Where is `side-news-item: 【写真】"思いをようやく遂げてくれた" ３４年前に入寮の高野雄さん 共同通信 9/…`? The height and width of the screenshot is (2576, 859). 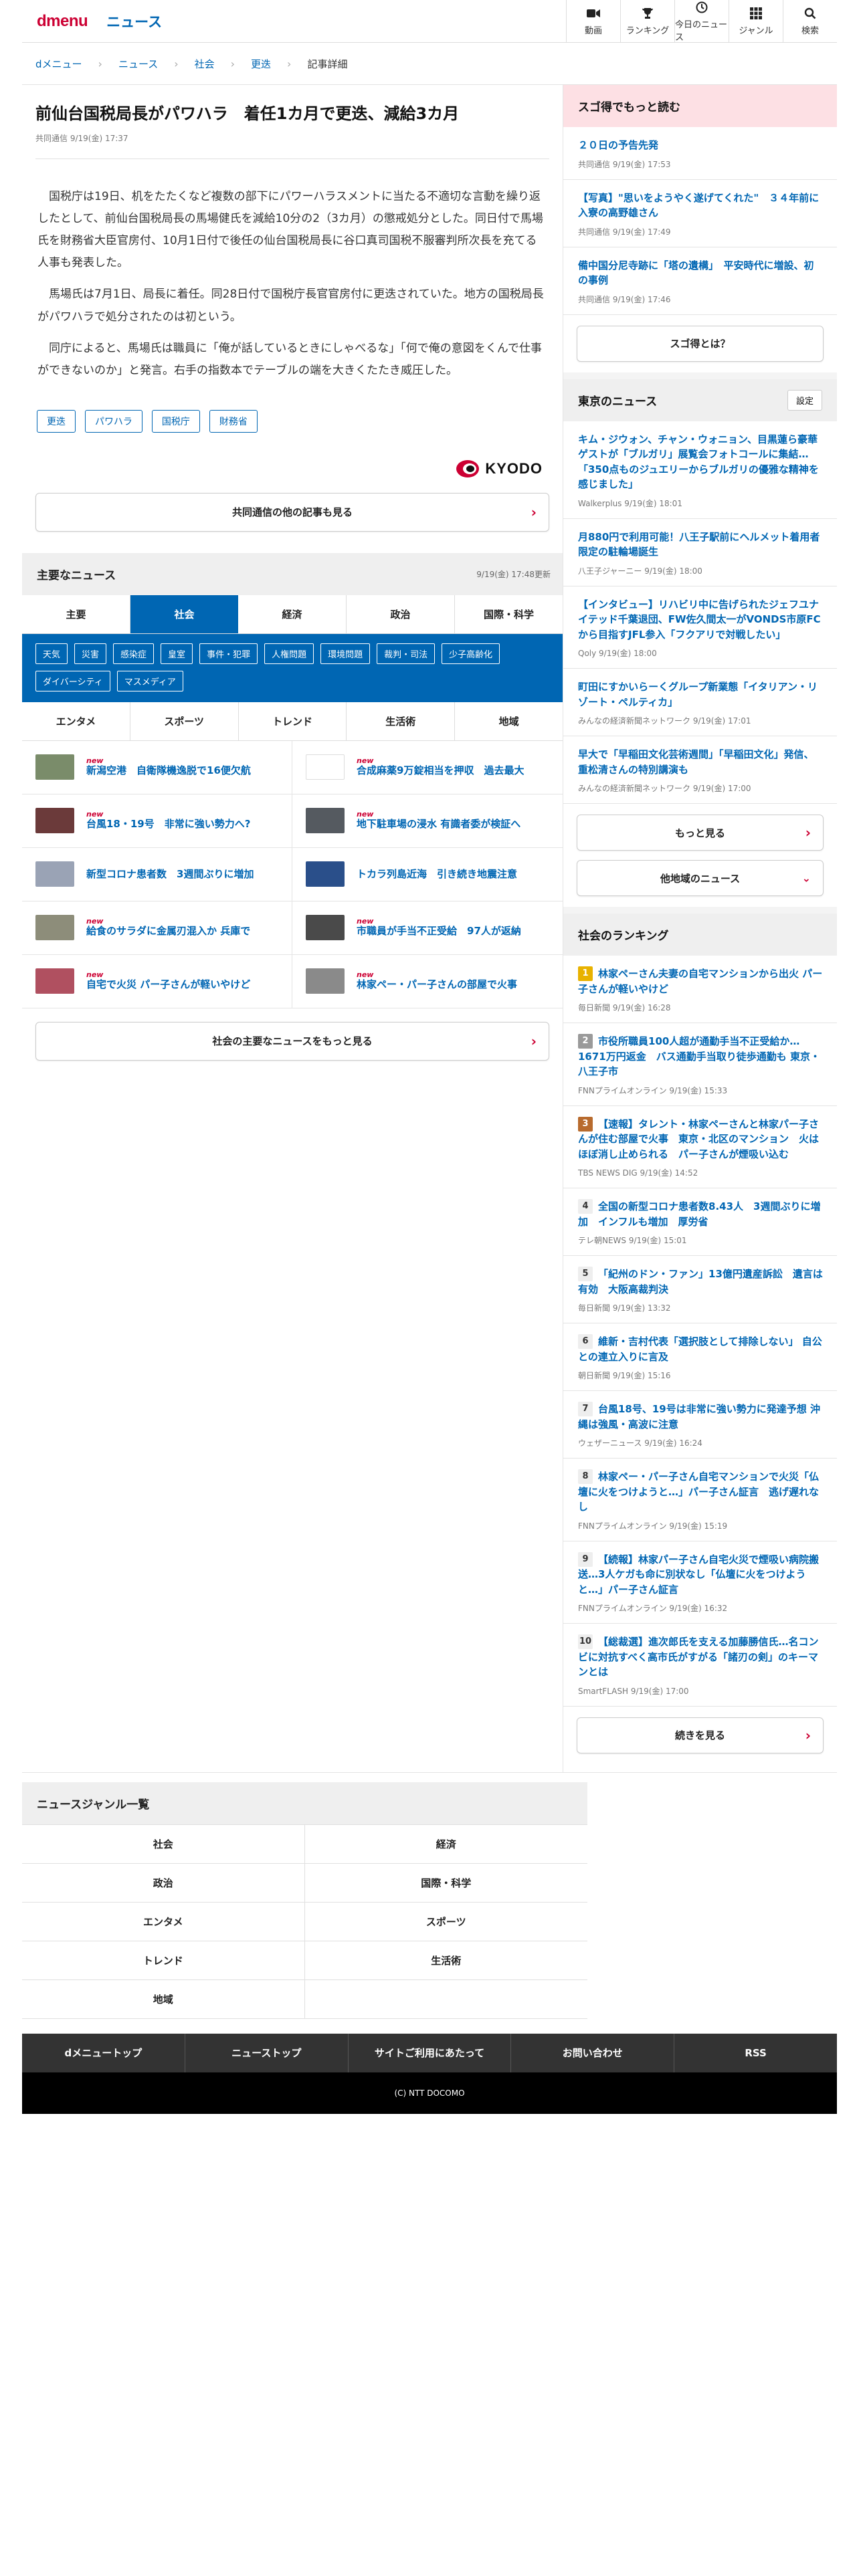 side-news-item: 【写真】"思いをようやく遂げてくれた" ３４年前に入寮の高野雄さん 共同通信 9/… is located at coordinates (700, 213).